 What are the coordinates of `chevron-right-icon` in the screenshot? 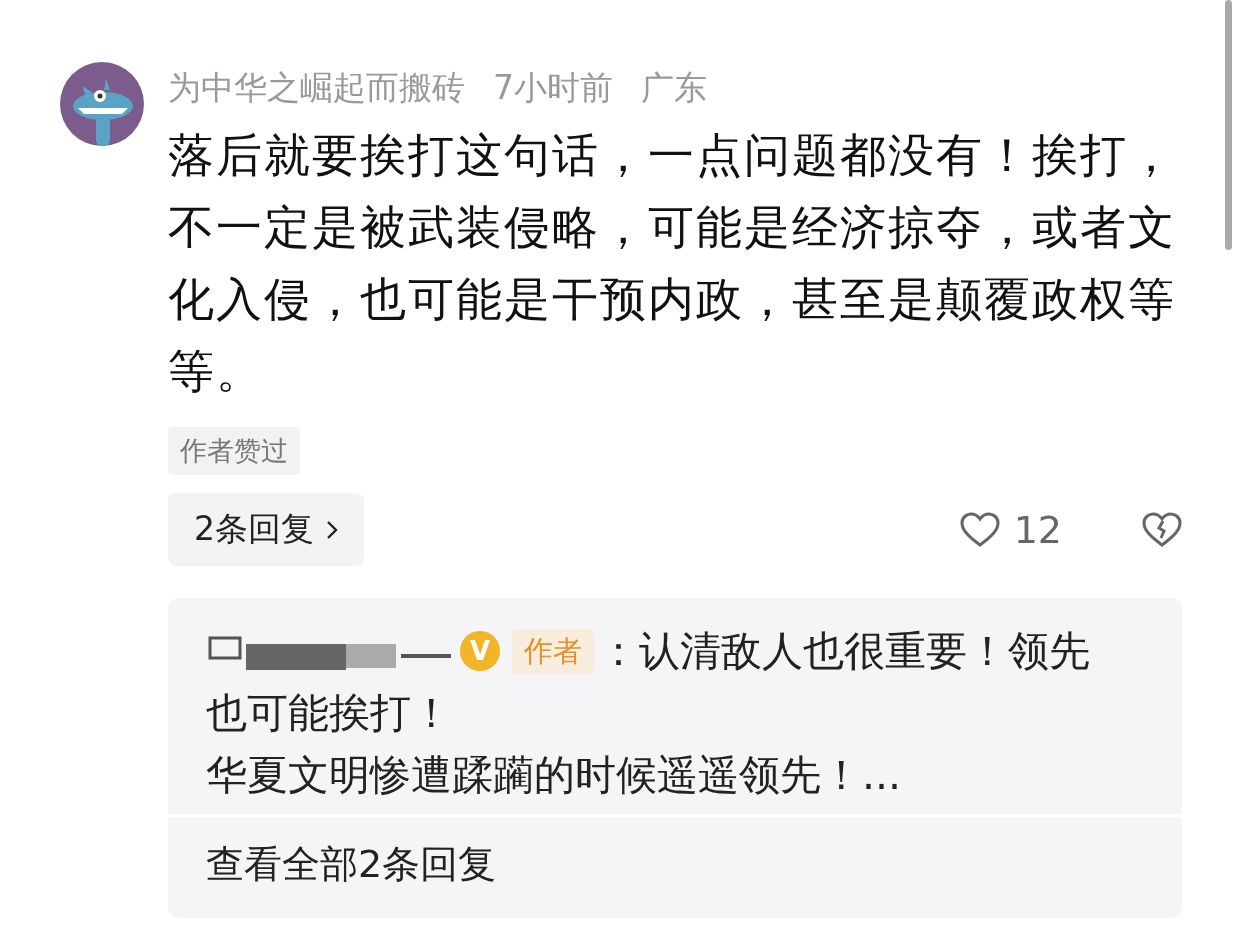 It's located at (332, 529).